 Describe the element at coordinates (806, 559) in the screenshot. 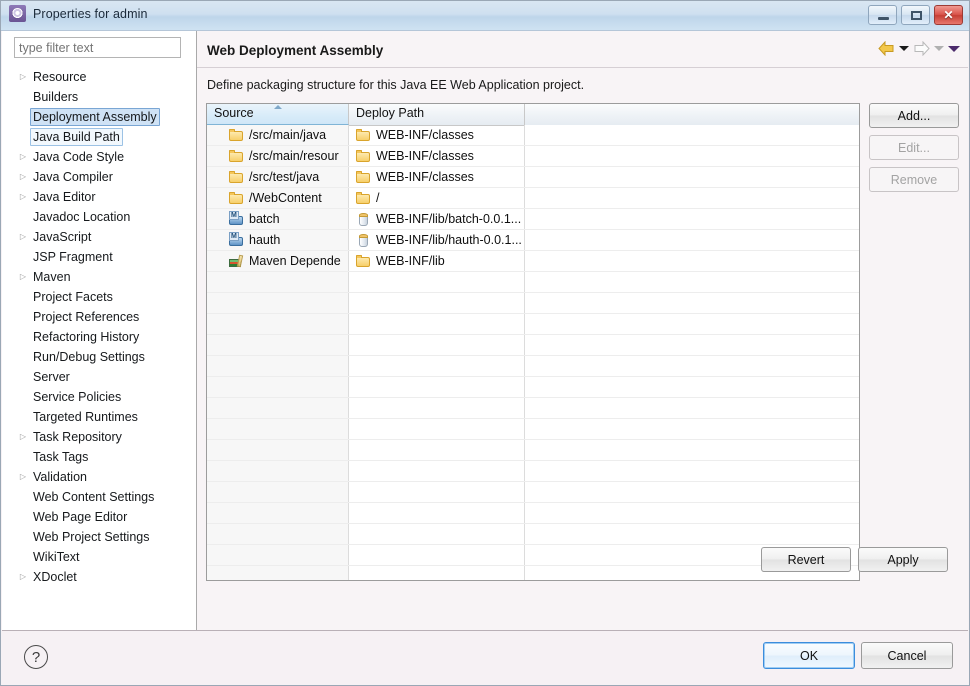

I see `revert-button: Revert` at that location.